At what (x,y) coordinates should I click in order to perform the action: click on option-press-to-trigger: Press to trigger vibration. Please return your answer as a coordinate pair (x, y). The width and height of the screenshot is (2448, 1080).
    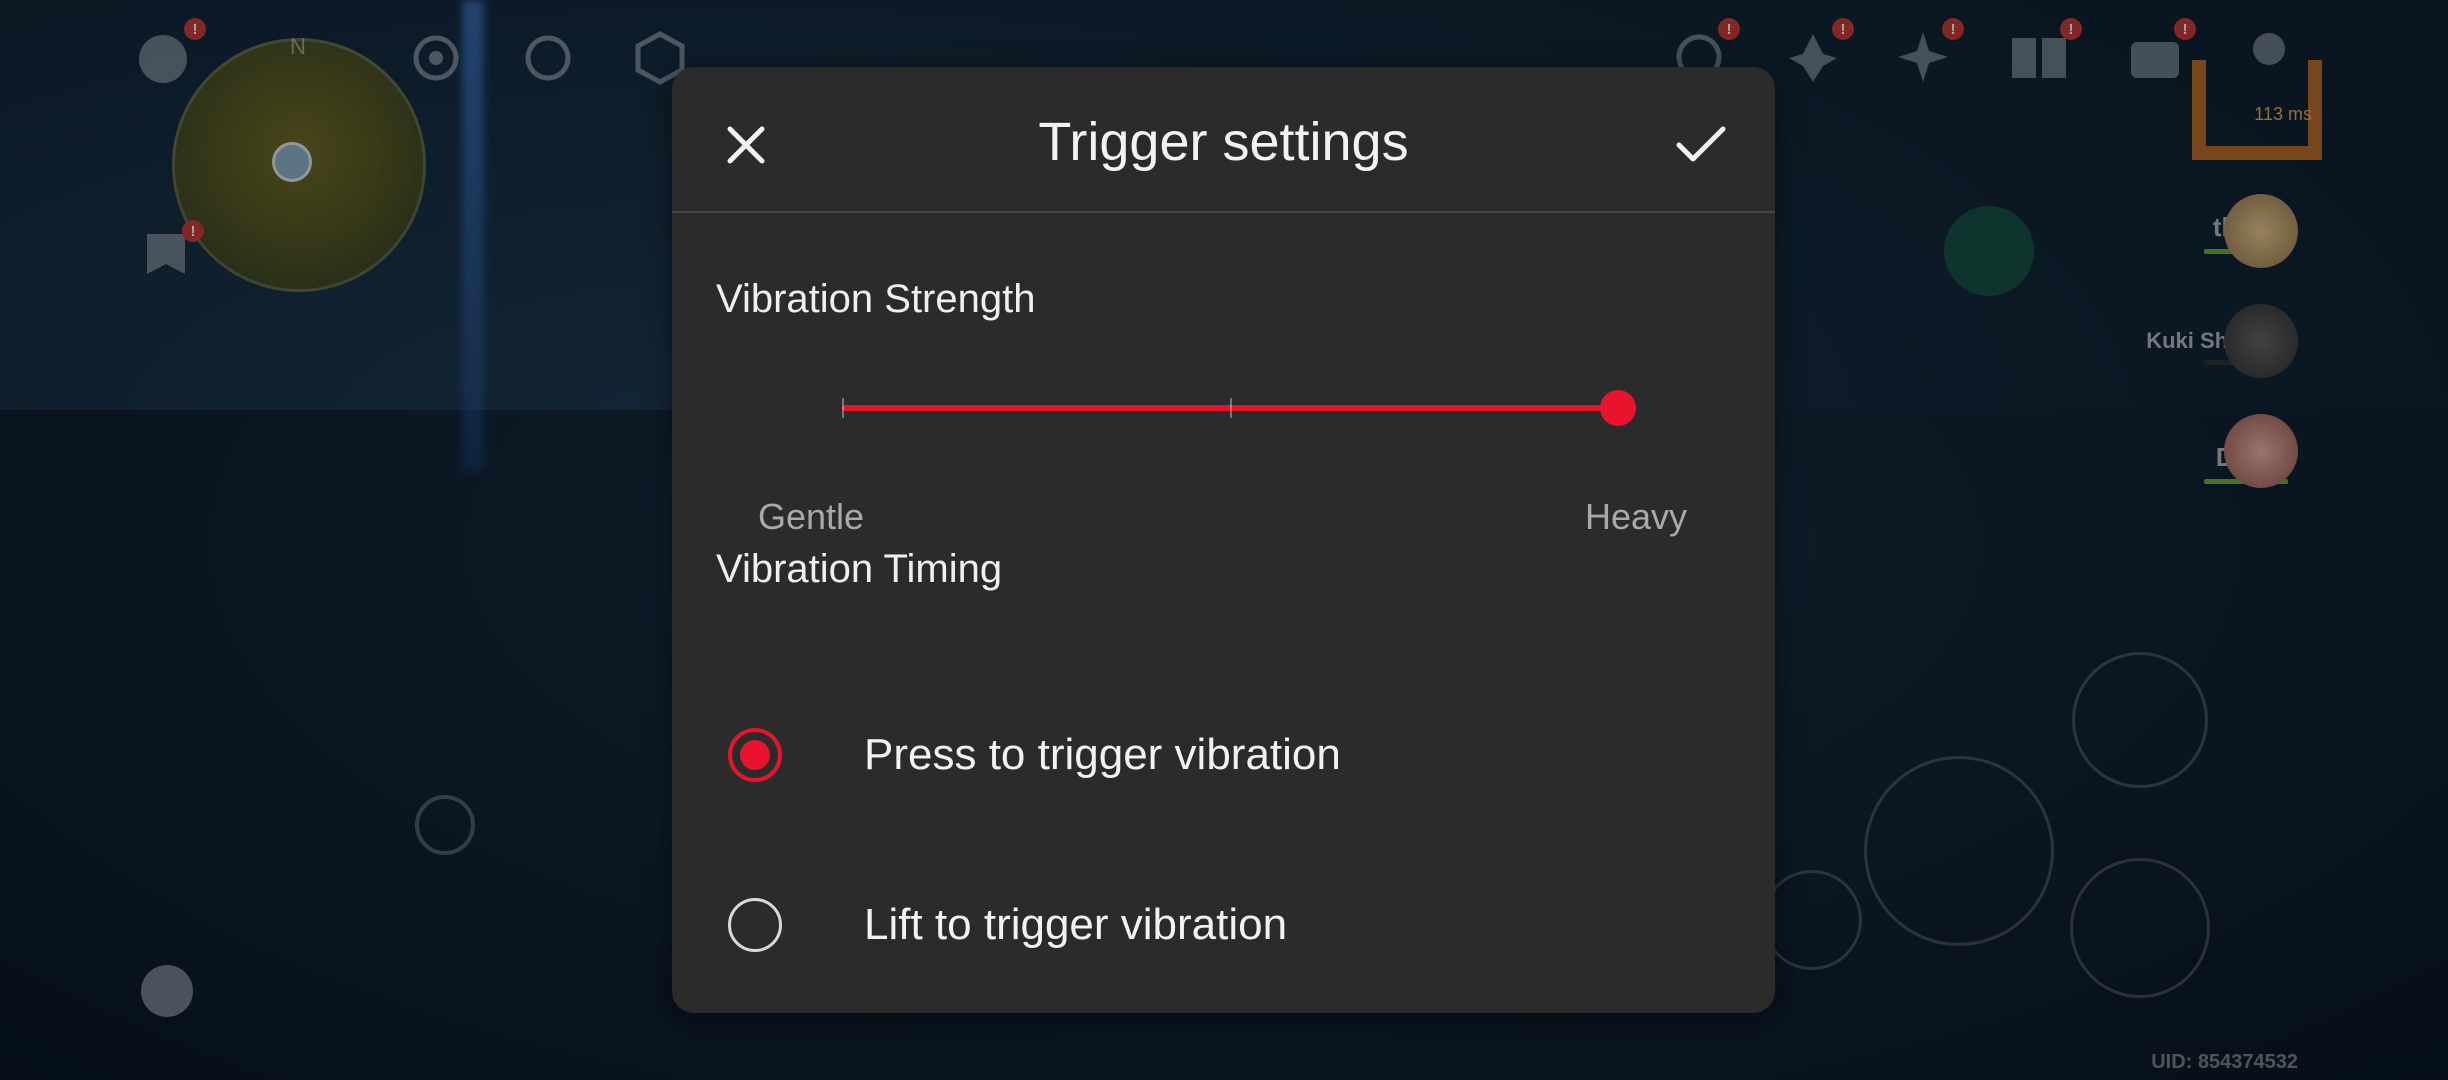
    Looking at the image, I should click on (1034, 755).